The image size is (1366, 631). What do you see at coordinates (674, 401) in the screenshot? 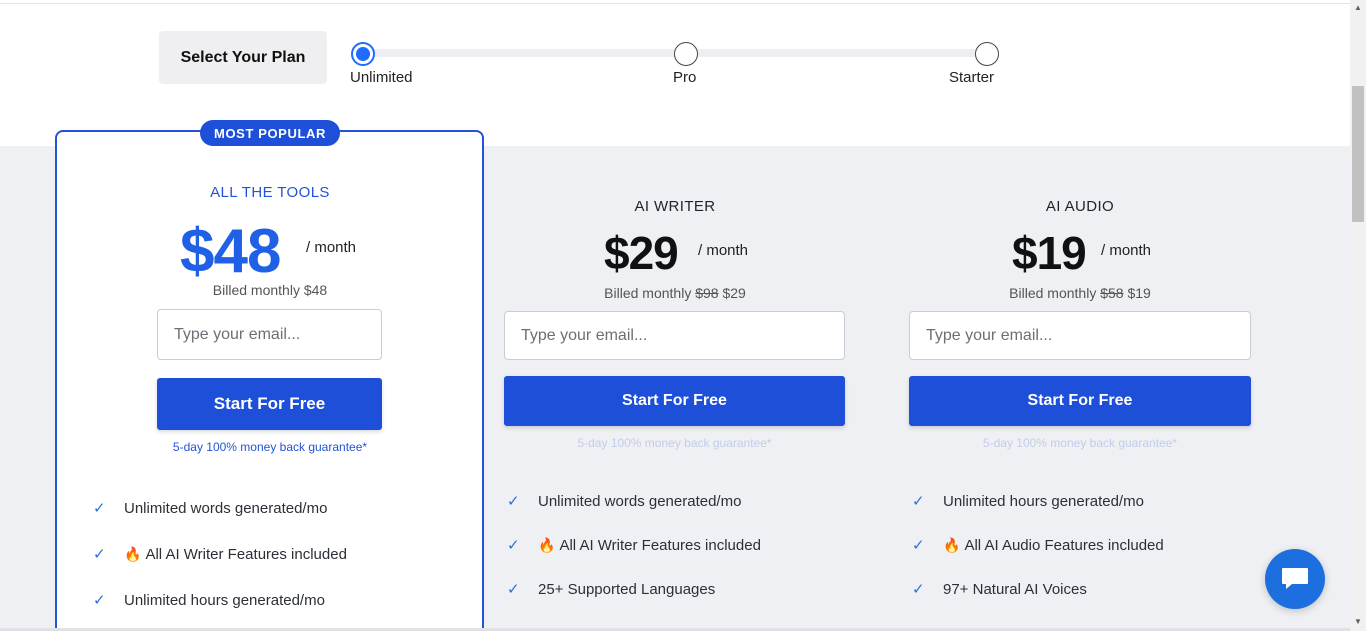
I see `start-for-free-button-ai-writer: Start For Free` at bounding box center [674, 401].